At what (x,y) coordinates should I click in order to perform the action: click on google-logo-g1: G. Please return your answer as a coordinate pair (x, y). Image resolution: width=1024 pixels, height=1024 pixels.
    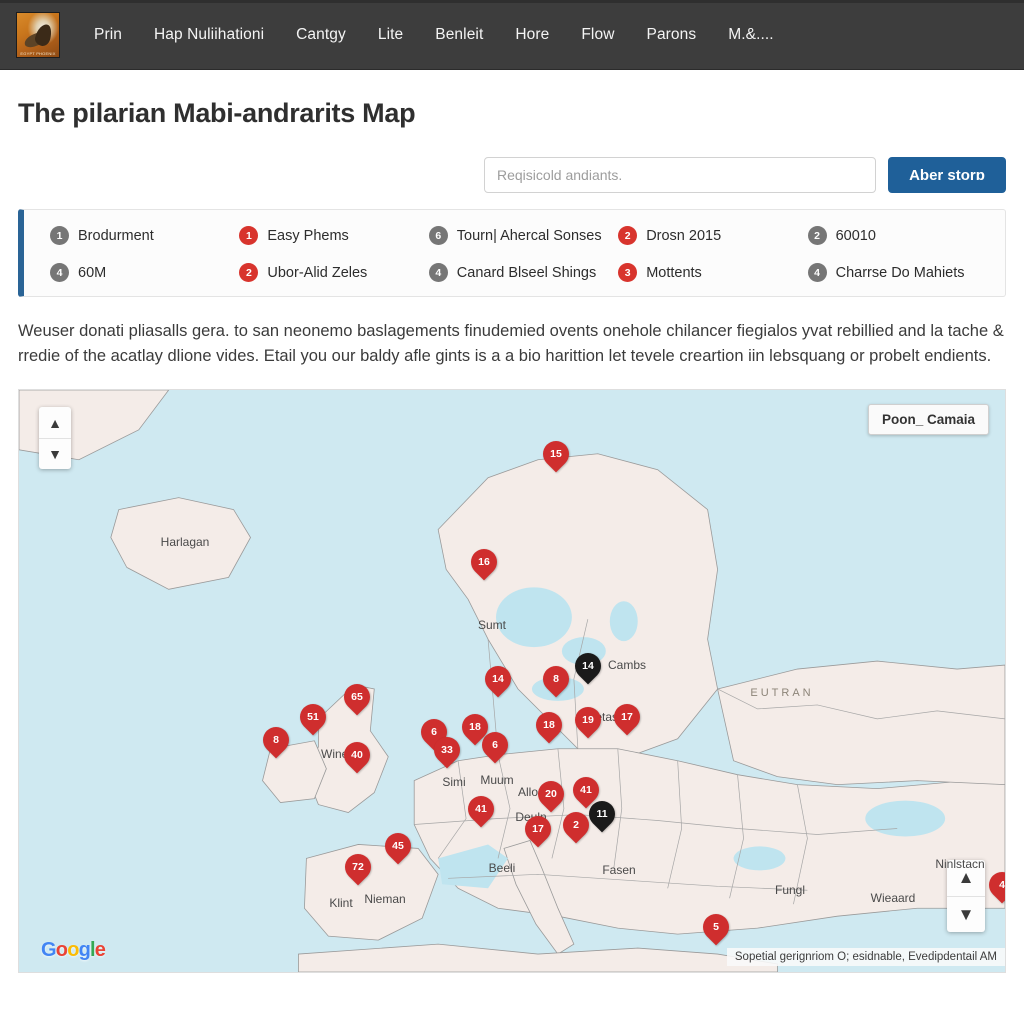
    Looking at the image, I should click on (49, 950).